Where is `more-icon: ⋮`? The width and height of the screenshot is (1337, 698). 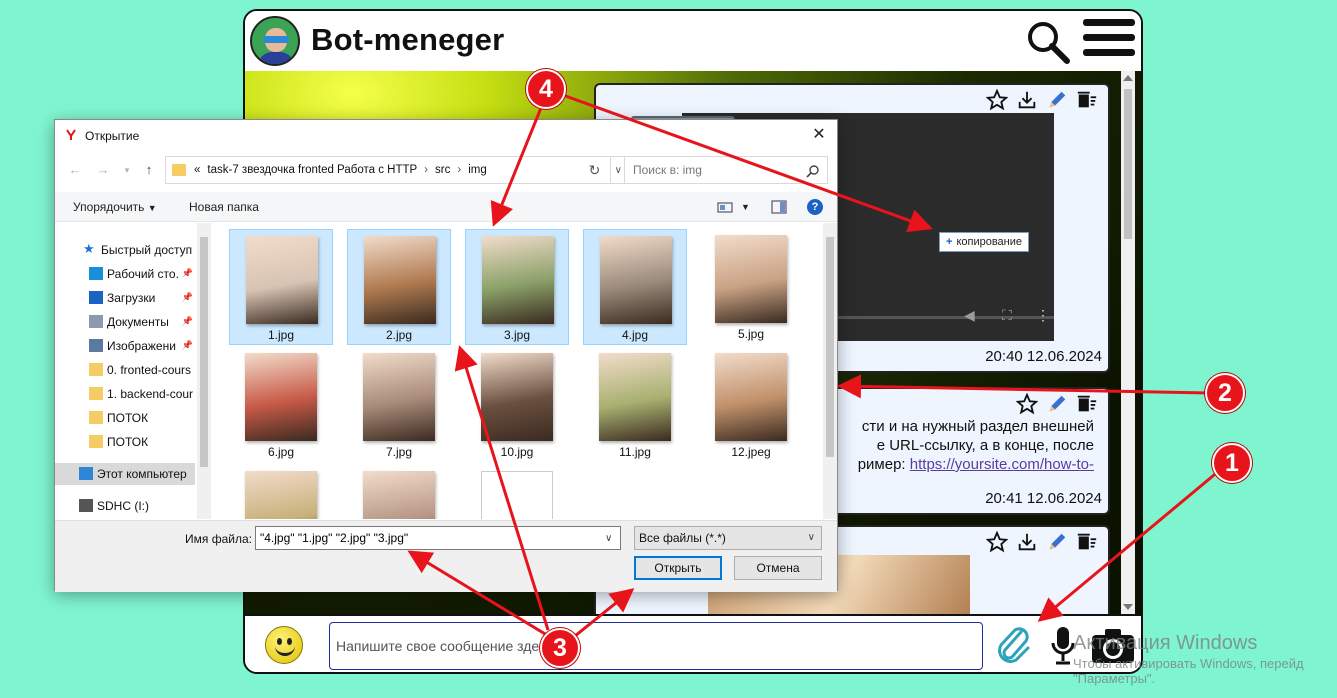 more-icon: ⋮ is located at coordinates (1044, 315).